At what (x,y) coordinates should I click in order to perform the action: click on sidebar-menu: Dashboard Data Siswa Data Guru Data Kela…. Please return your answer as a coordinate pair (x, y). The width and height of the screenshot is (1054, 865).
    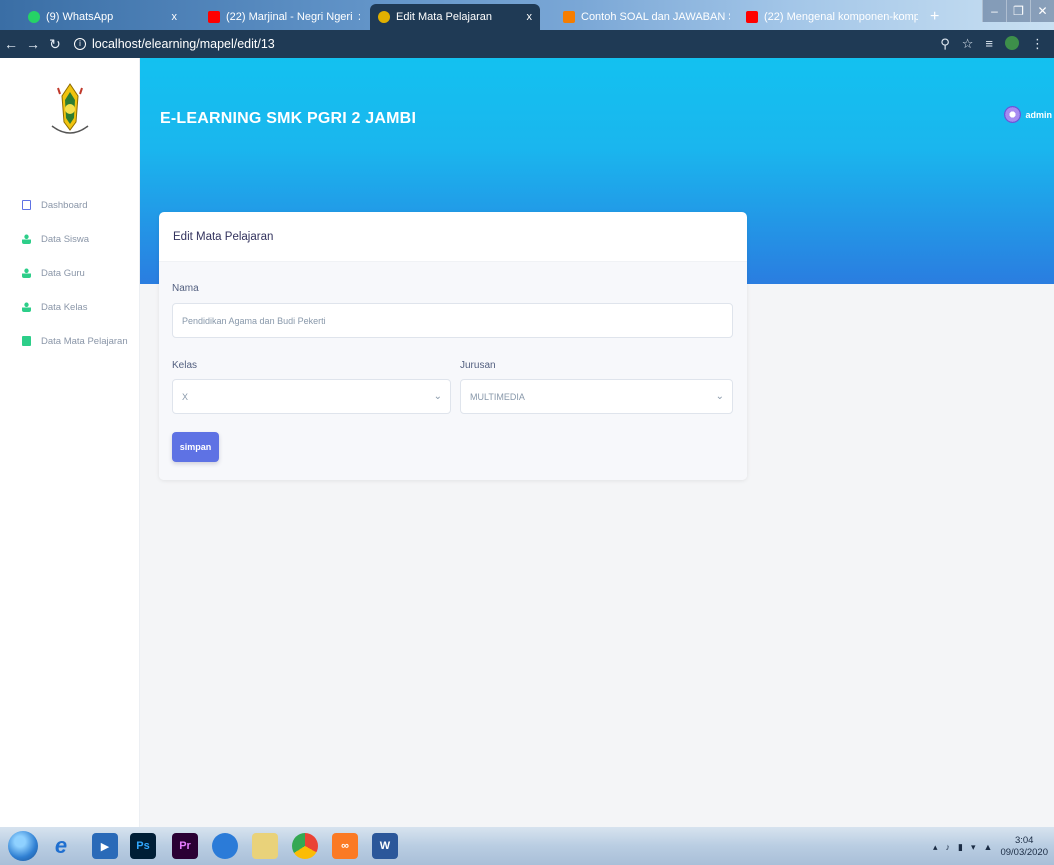
    Looking at the image, I should click on (70, 273).